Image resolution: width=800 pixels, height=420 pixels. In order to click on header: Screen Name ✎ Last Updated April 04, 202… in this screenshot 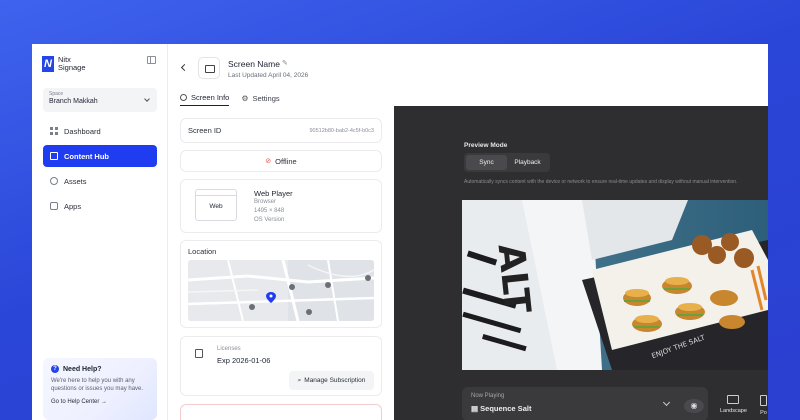, I will do `click(468, 75)`.